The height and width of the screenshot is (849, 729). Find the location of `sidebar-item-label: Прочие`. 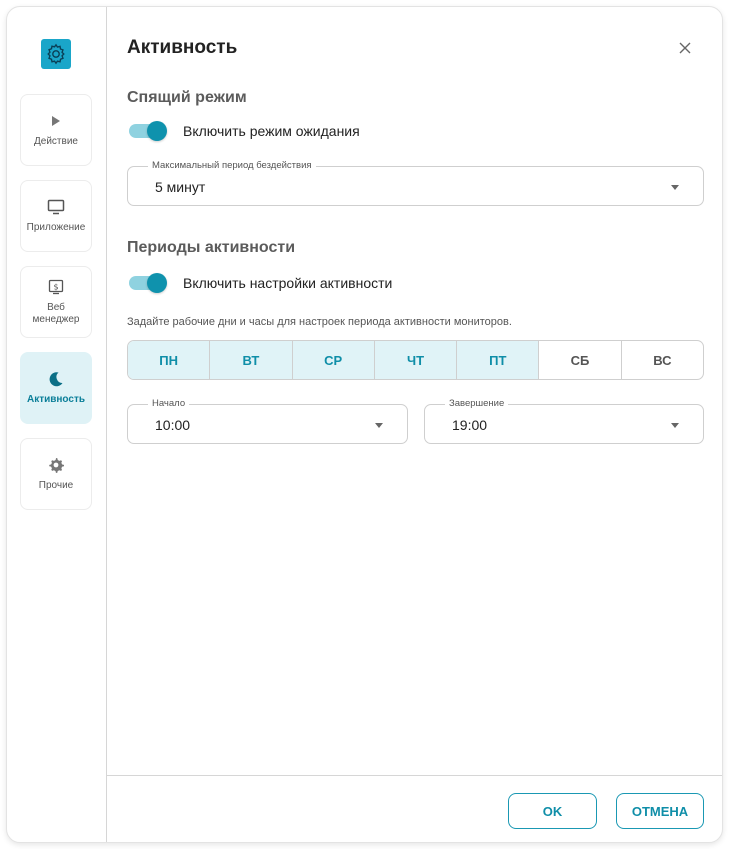

sidebar-item-label: Прочие is located at coordinates (56, 485).